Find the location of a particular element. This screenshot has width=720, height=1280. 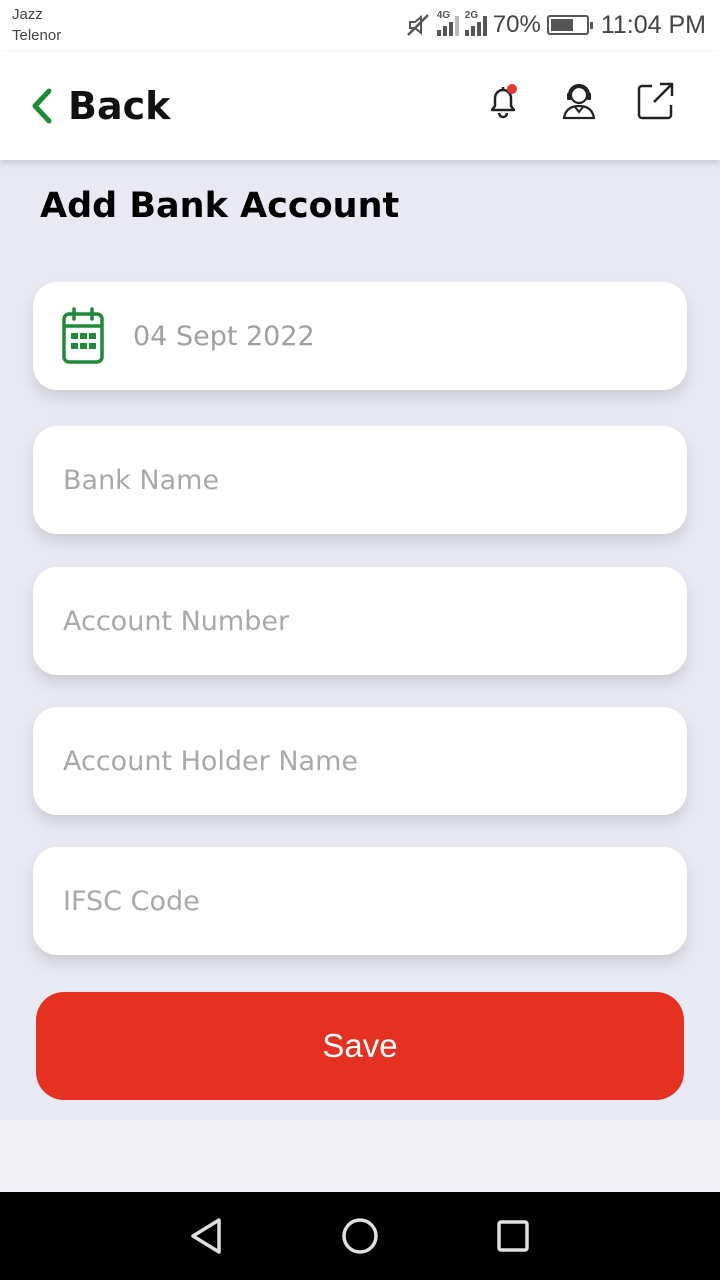

page-title: Add Bank Account is located at coordinates (220, 206).